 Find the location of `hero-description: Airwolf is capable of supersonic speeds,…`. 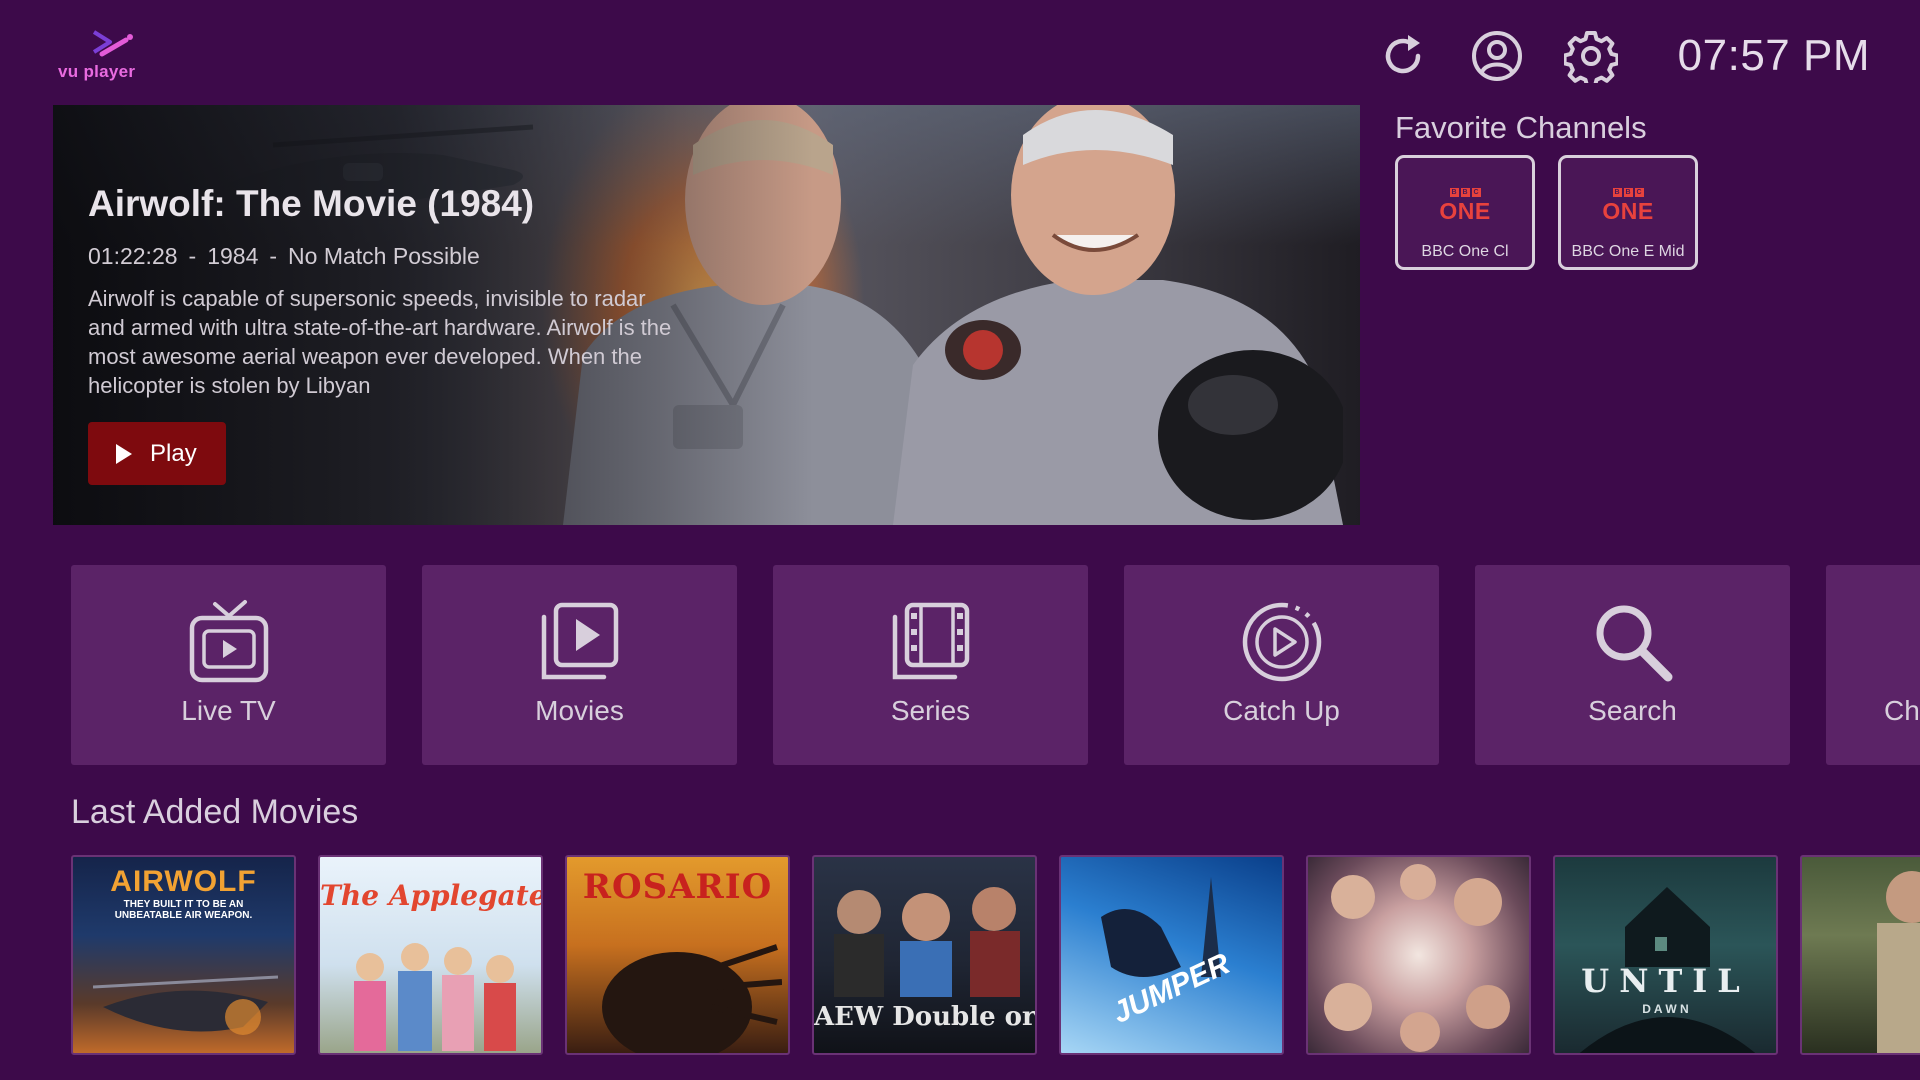

hero-description: Airwolf is capable of supersonic speeds,… is located at coordinates (380, 342).